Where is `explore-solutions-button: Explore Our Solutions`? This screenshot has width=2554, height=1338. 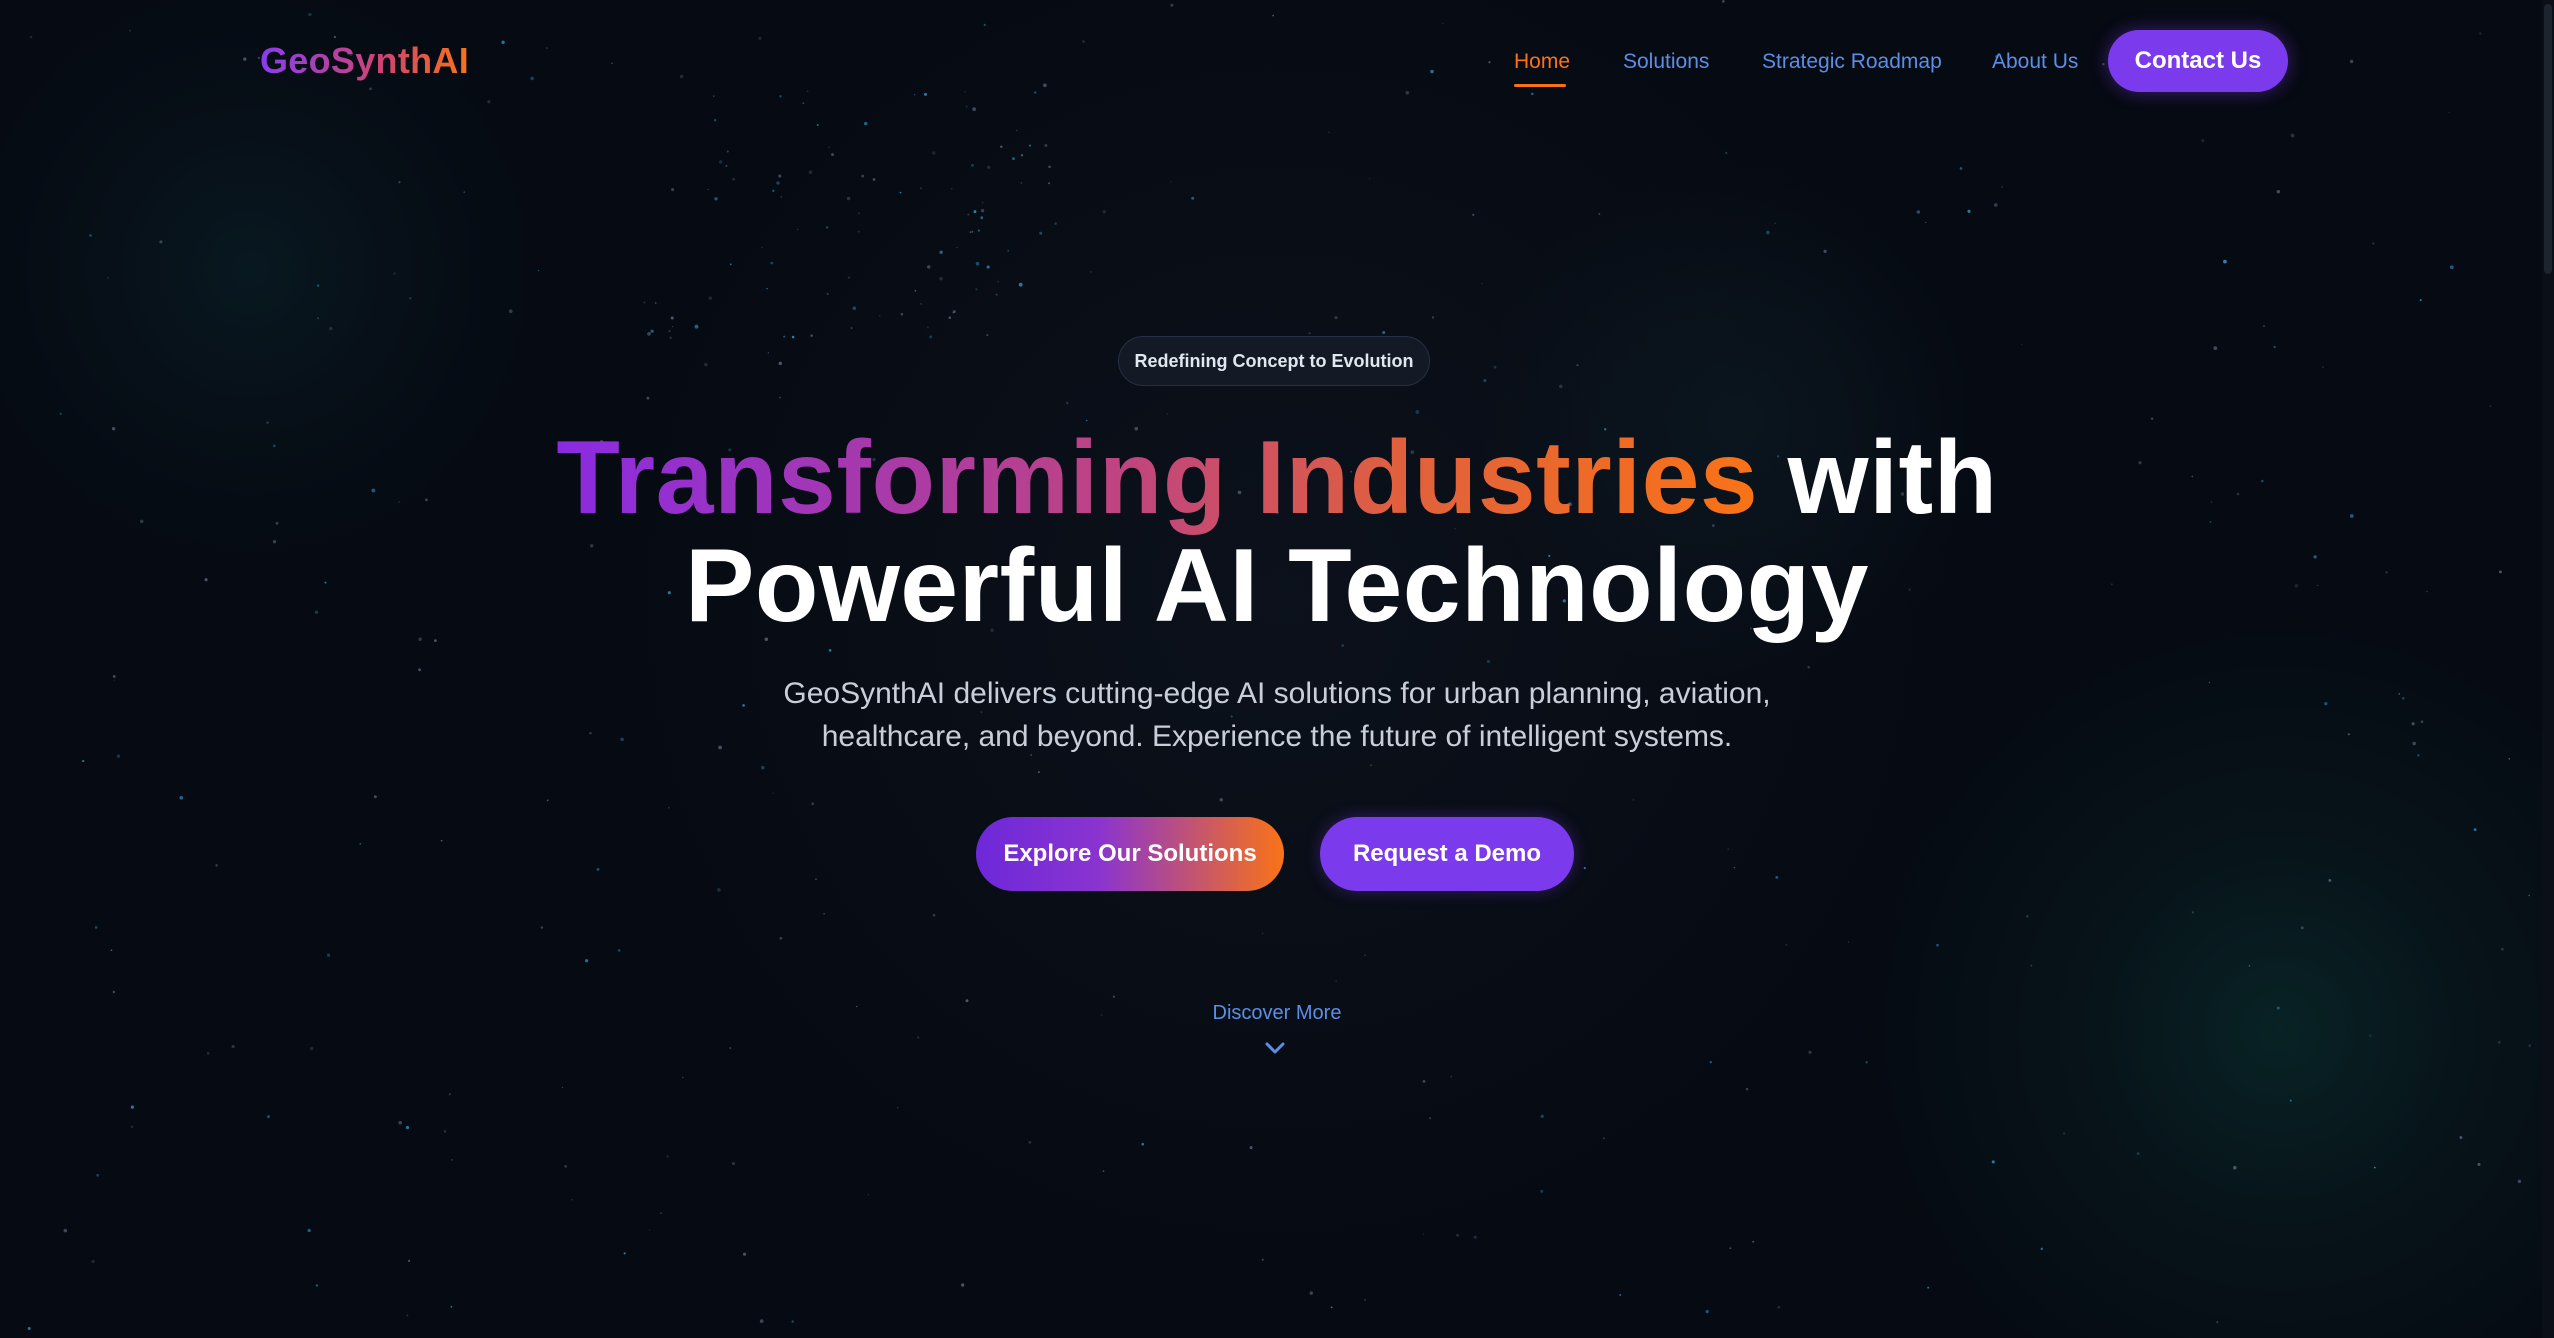 explore-solutions-button: Explore Our Solutions is located at coordinates (1130, 854).